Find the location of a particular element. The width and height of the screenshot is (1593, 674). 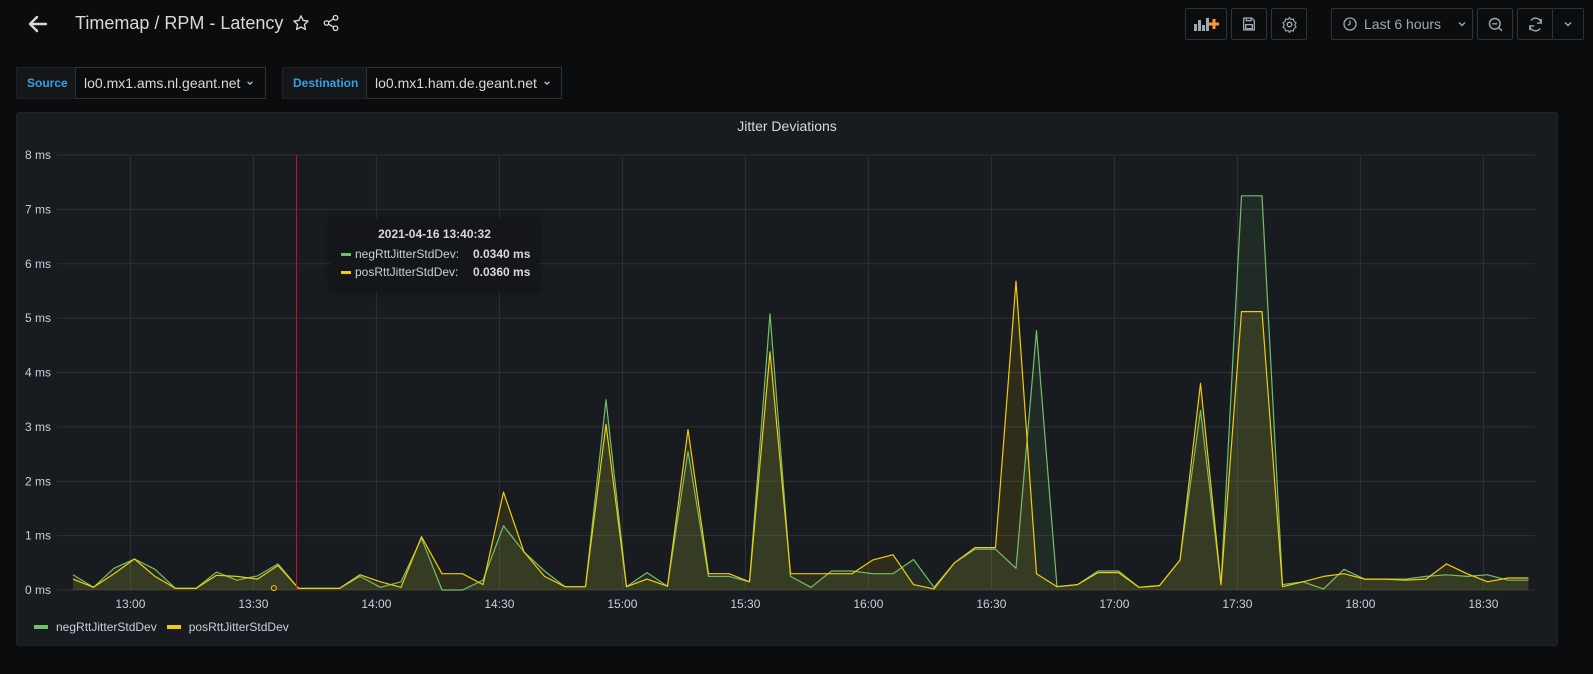

y-tick-label: 7 ms is located at coordinates (38, 209).